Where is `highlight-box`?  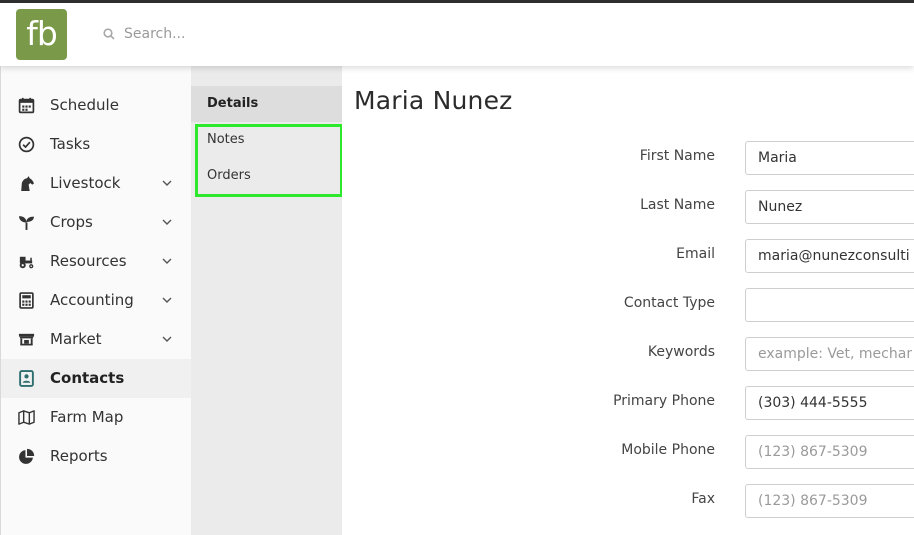 highlight-box is located at coordinates (269, 160).